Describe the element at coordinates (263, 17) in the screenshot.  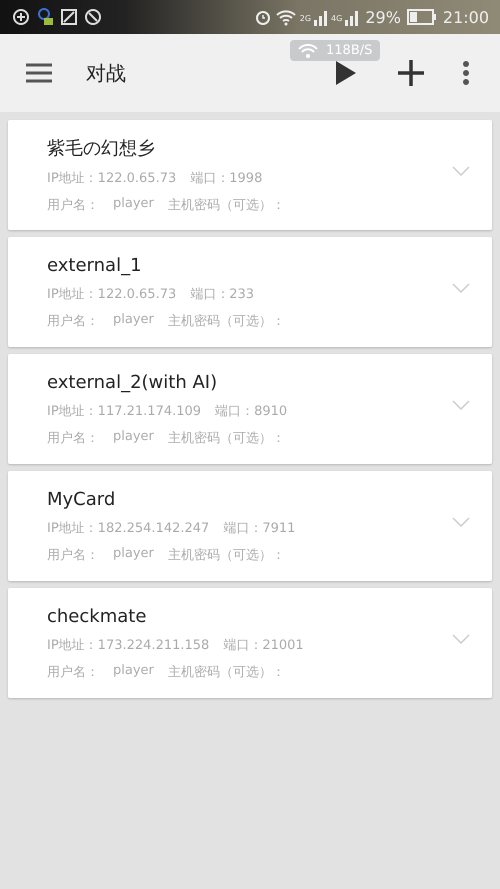
I see `alarm-icon` at that location.